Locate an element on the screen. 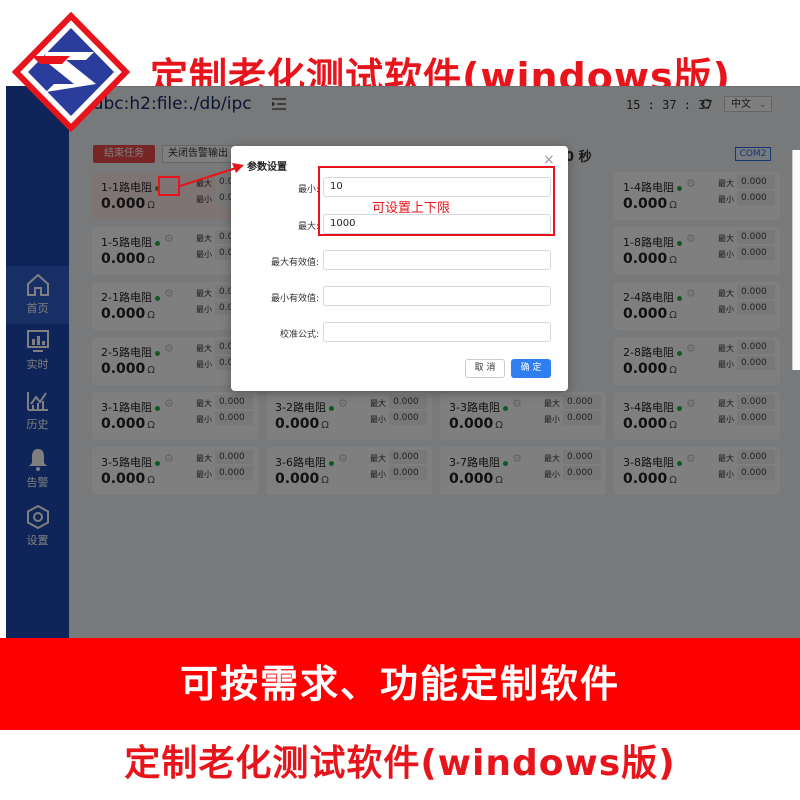 The image size is (800, 800). annotation-arrow is located at coordinates (211, 175).